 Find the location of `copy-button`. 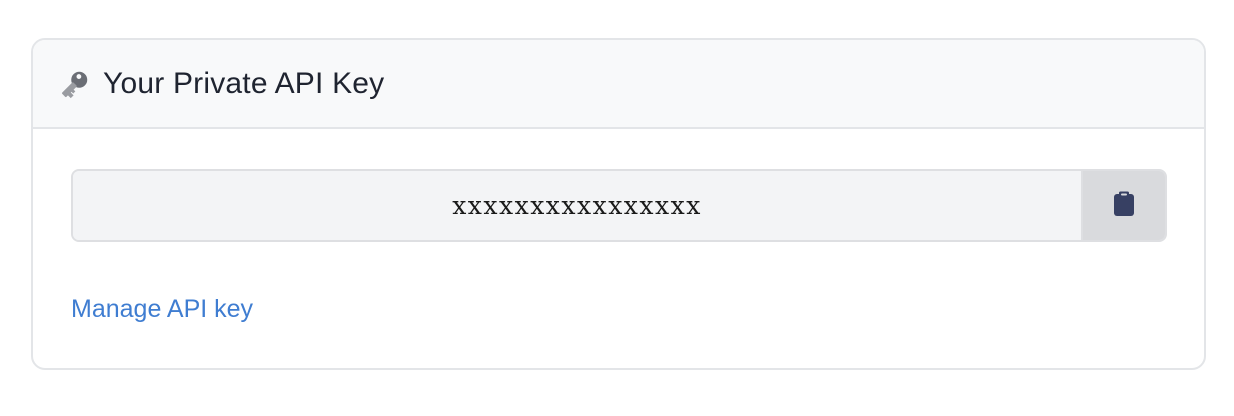

copy-button is located at coordinates (1123, 205).